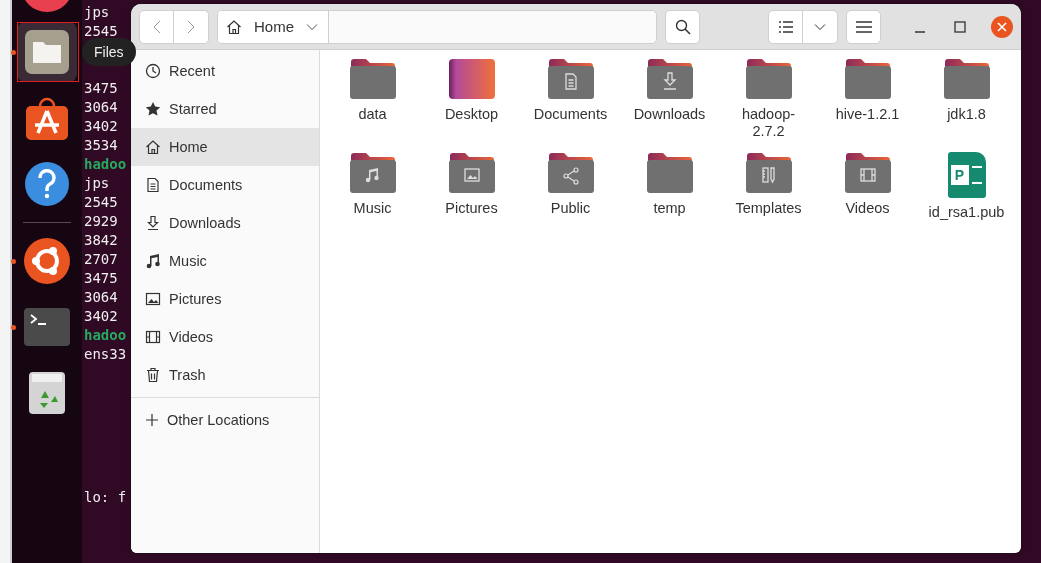 Image resolution: width=1041 pixels, height=563 pixels. I want to click on file-item: P id_rsa1.pub, so click(966, 185).